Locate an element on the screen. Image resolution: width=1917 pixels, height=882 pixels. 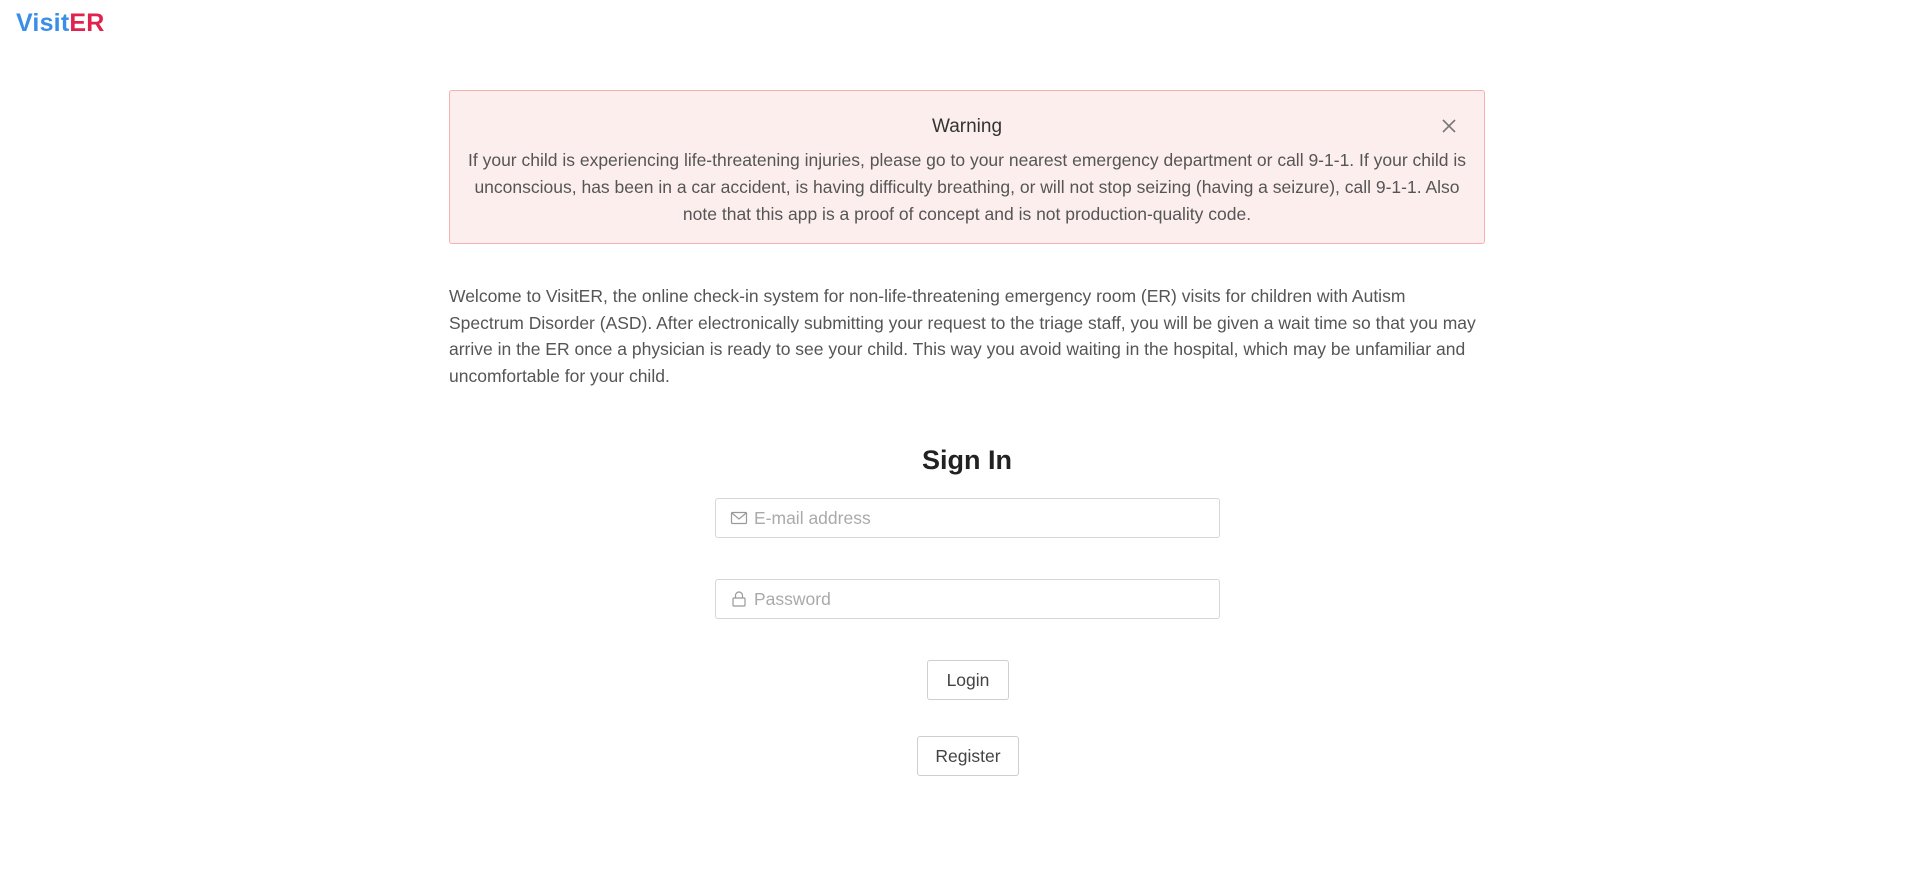
close-icon is located at coordinates (1449, 126).